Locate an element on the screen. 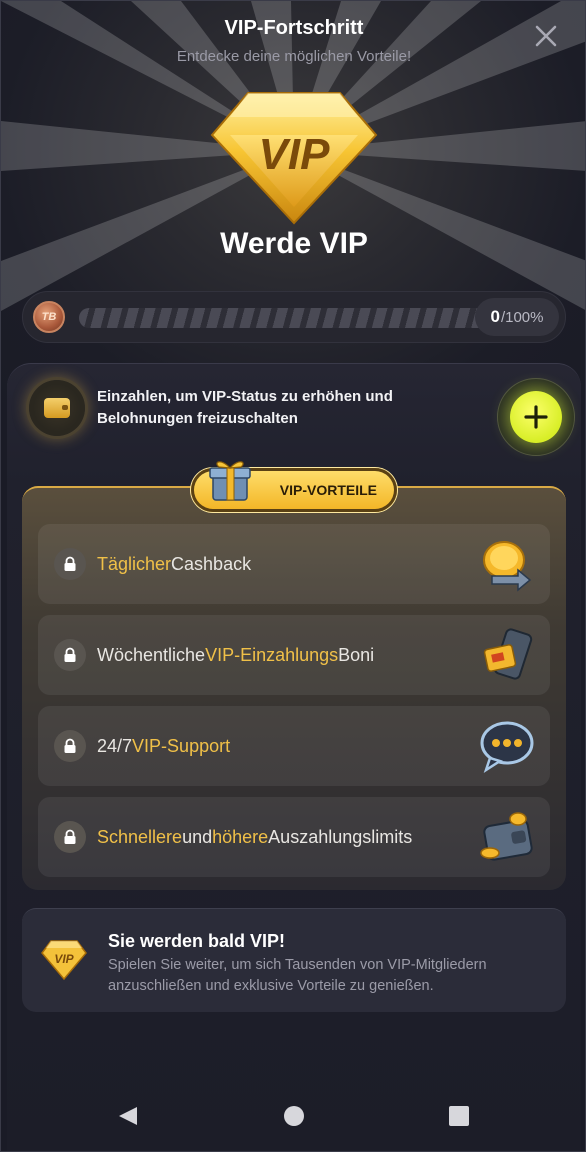 Image resolution: width=586 pixels, height=1152 pixels. benefit-text: Schnellere und höhere Auszahlungslimits is located at coordinates (255, 836).